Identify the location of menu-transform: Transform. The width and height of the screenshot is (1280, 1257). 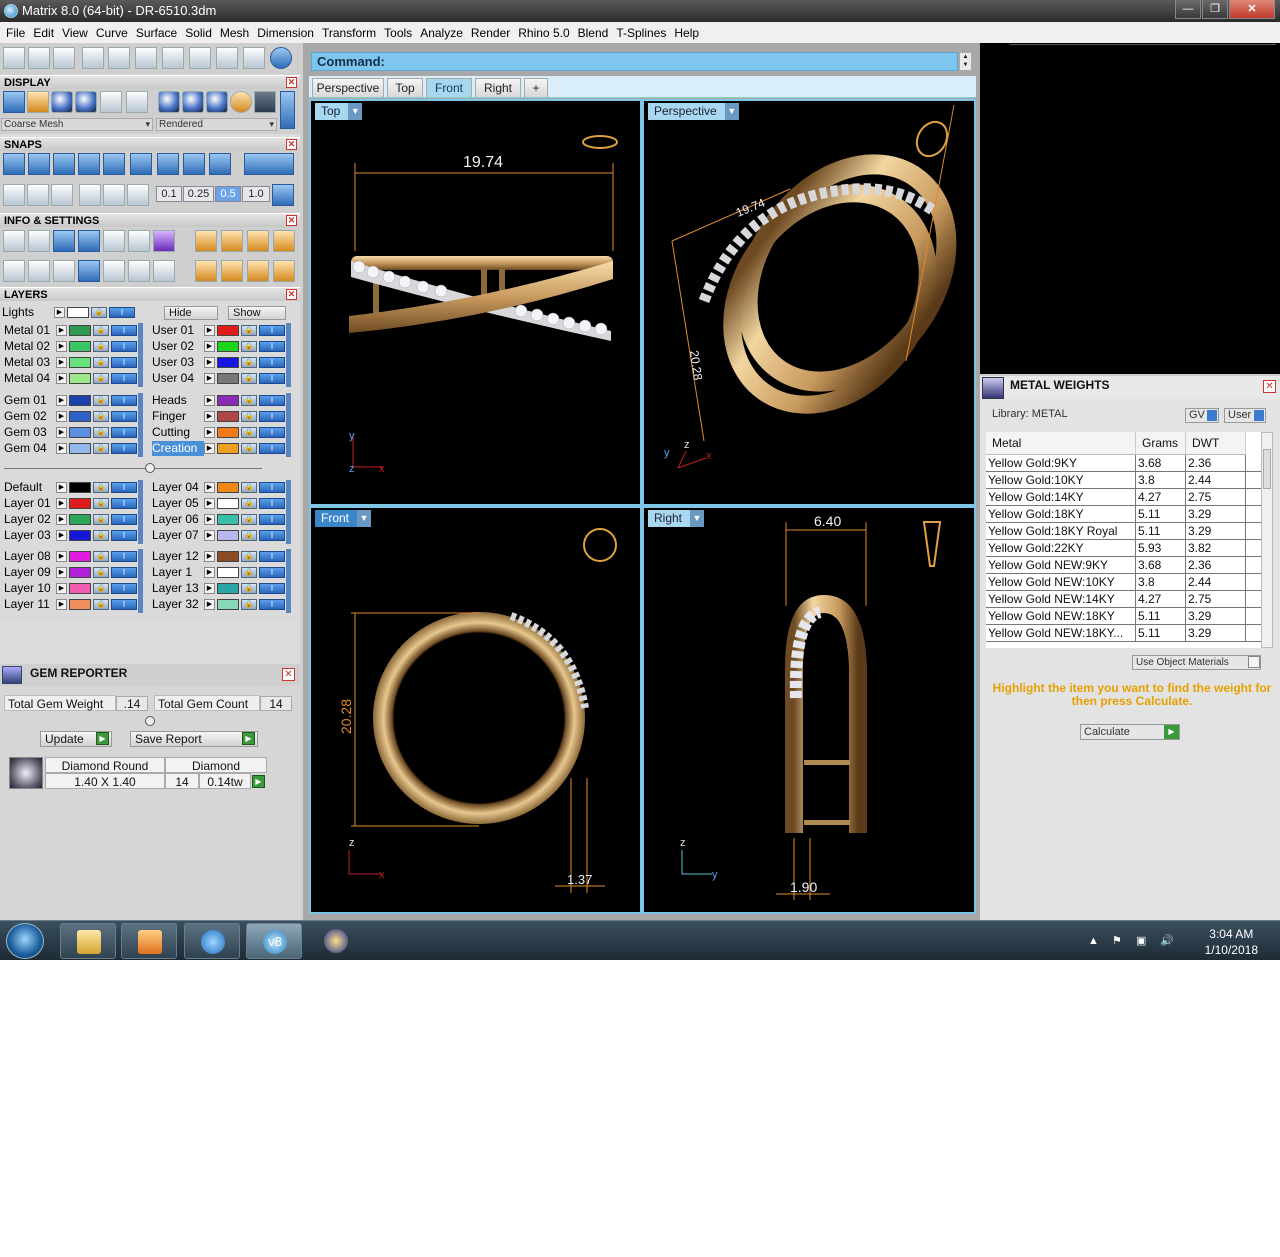
(349, 33).